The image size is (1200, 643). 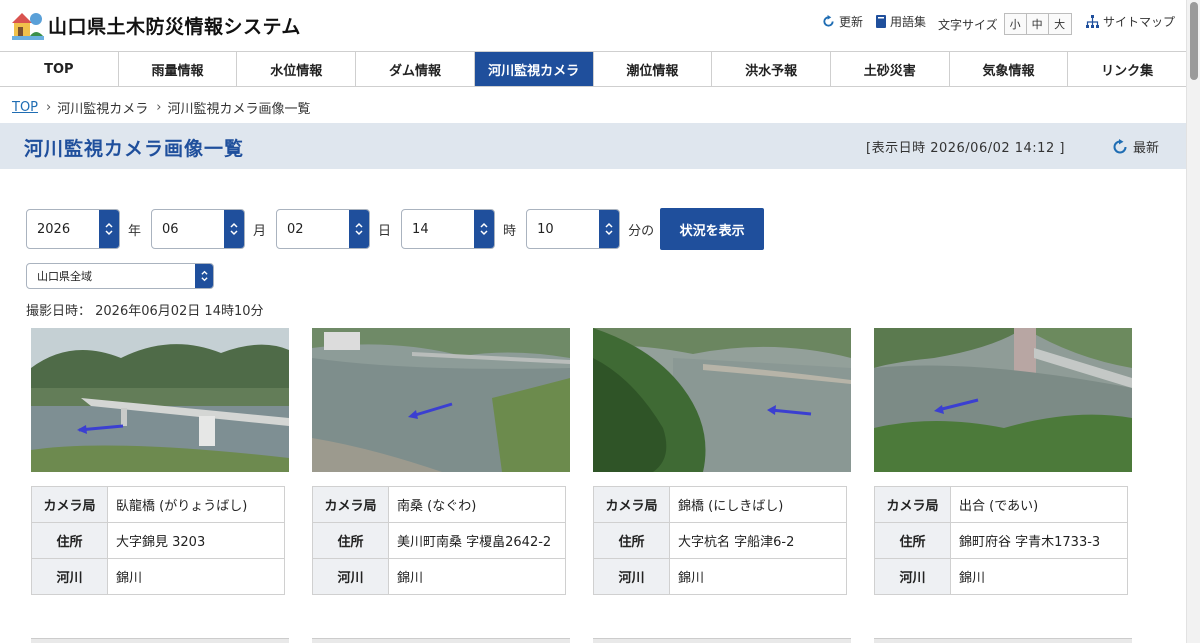 I want to click on camera-image-nagowa, so click(x=441, y=400).